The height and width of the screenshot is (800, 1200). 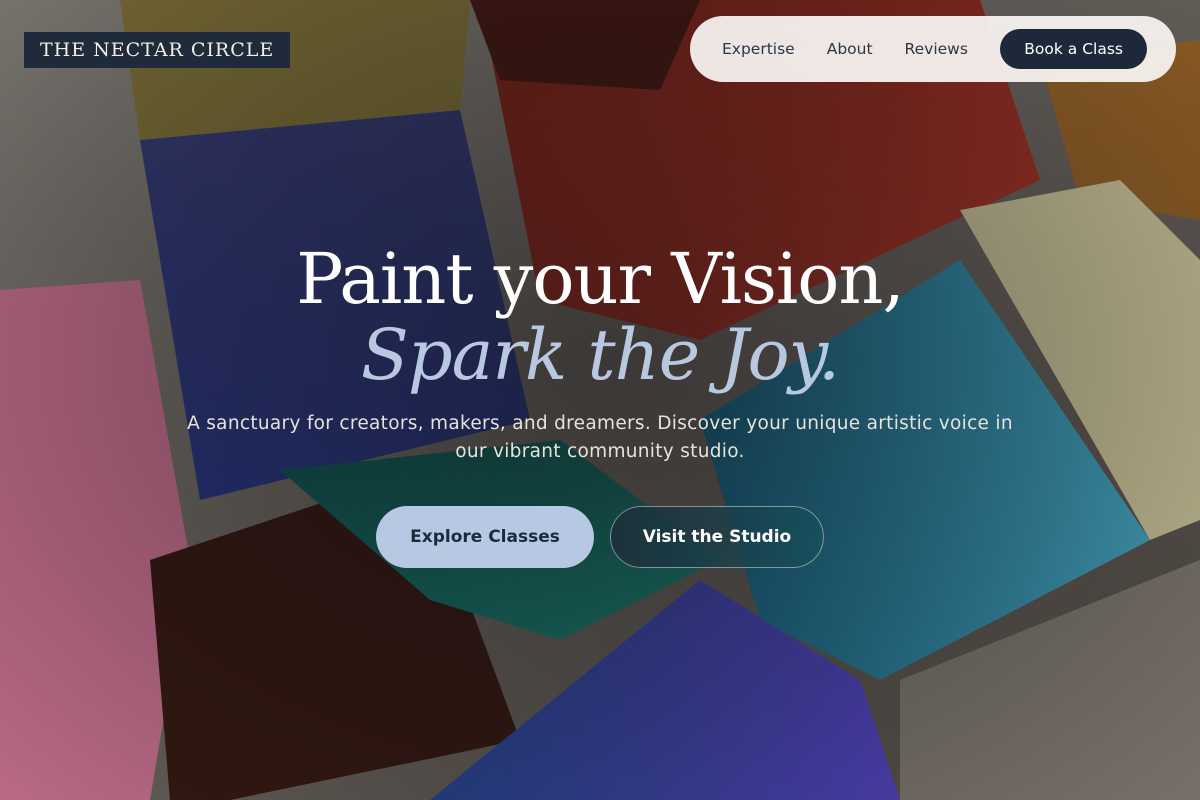 What do you see at coordinates (485, 537) in the screenshot?
I see `explore-classes-button: Explore Classes` at bounding box center [485, 537].